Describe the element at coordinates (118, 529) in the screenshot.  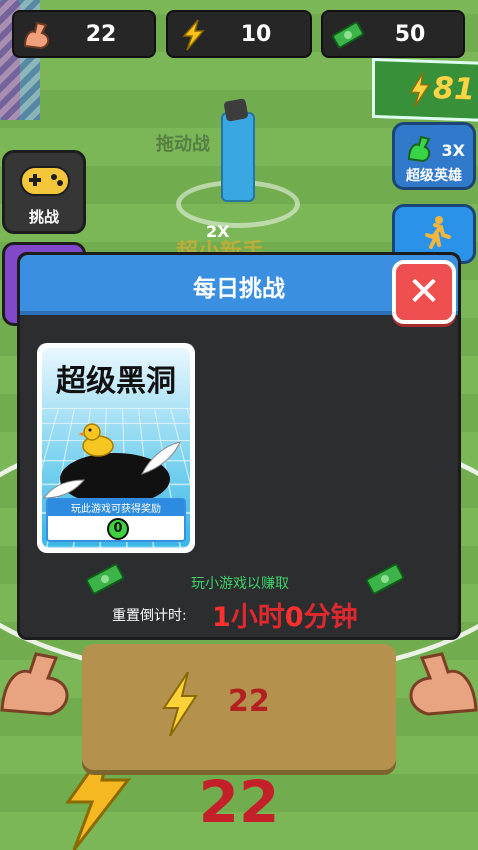
I see `card-reward-value: 0` at that location.